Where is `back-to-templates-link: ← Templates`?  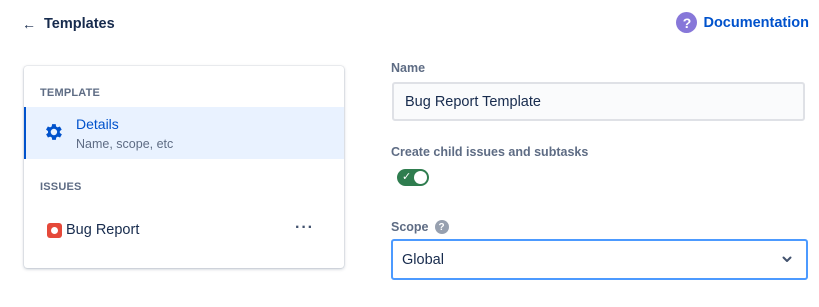 back-to-templates-link: ← Templates is located at coordinates (68, 24).